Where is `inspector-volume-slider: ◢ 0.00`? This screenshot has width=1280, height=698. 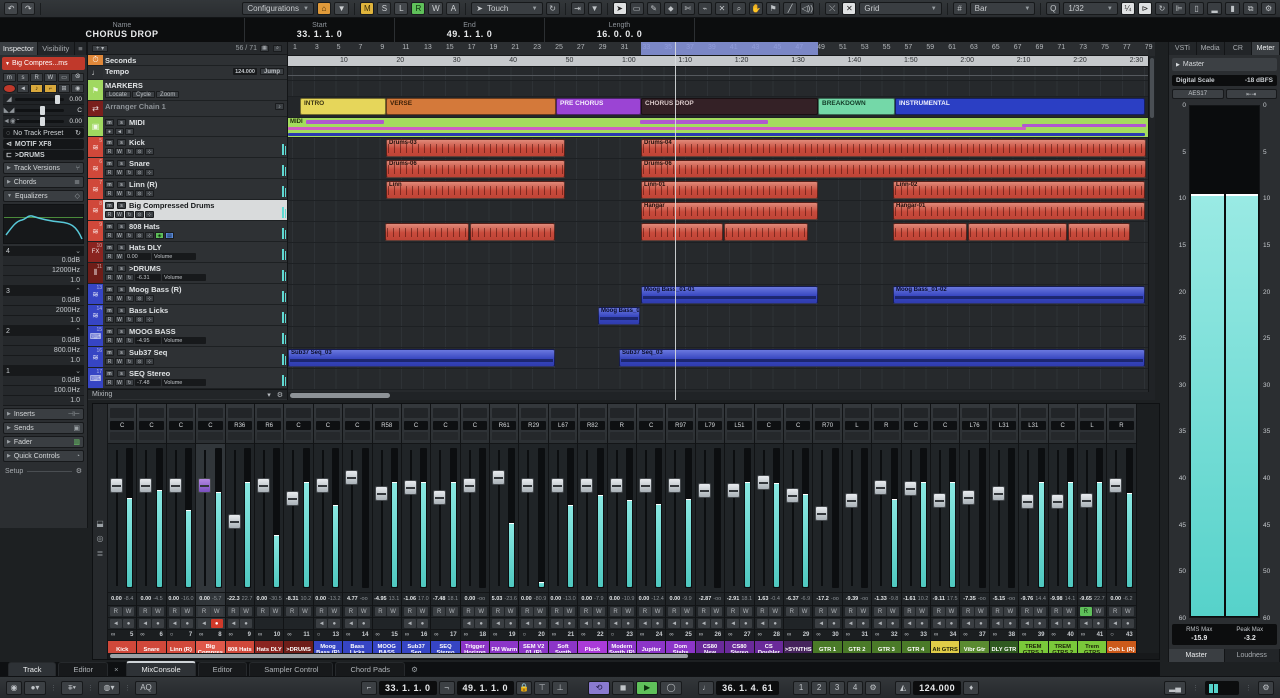 inspector-volume-slider: ◢ 0.00 is located at coordinates (43, 99).